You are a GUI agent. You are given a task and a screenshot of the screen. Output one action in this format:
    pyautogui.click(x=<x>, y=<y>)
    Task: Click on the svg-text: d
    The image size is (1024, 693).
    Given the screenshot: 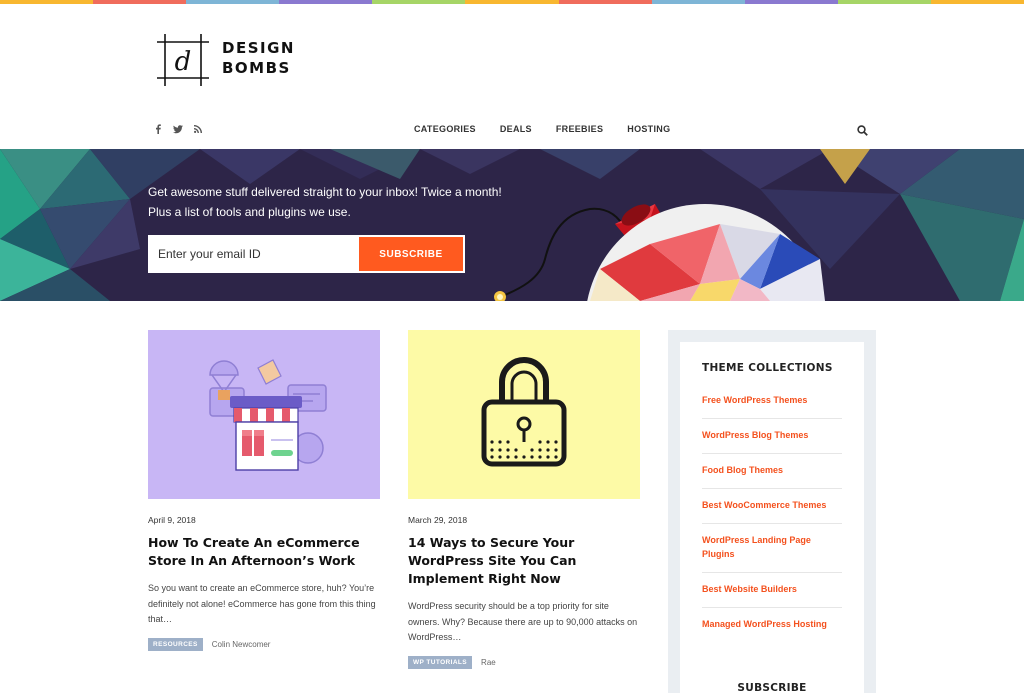 What is the action you would take?
    pyautogui.click(x=183, y=62)
    